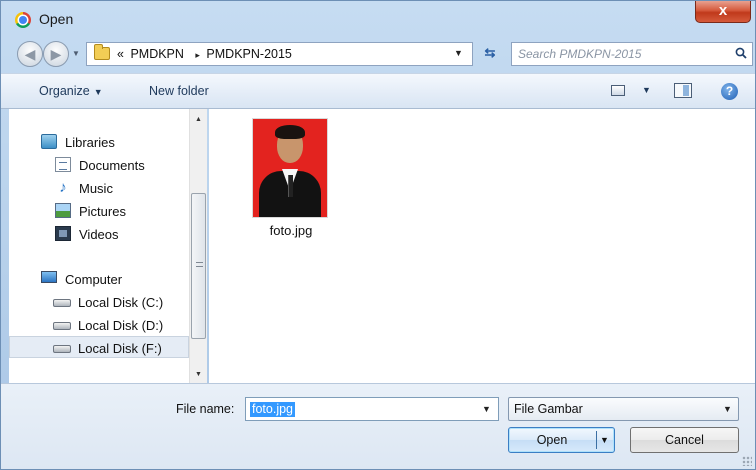 The height and width of the screenshot is (470, 756). Describe the element at coordinates (290, 168) in the screenshot. I see `photo-thumbnail` at that location.